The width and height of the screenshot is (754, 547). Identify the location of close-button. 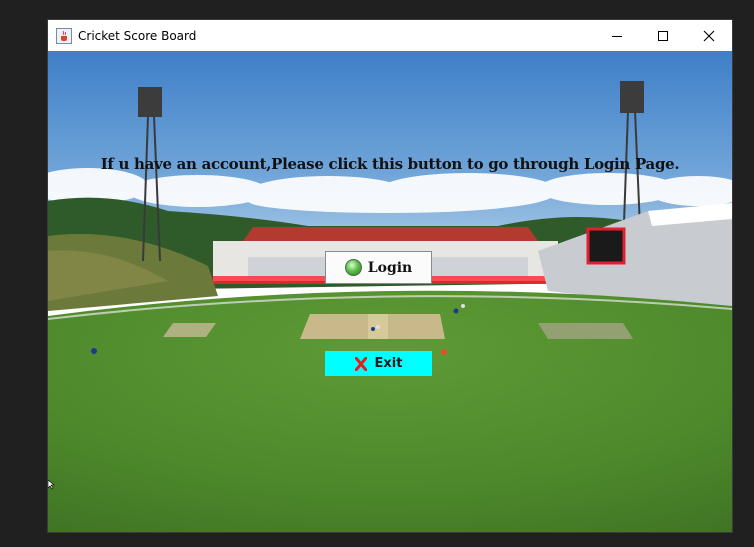
(709, 35).